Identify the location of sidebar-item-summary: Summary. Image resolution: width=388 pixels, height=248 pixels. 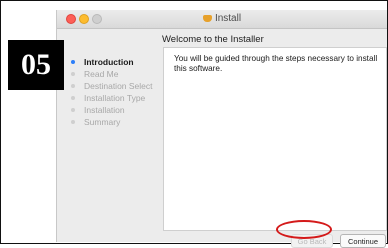
(112, 122).